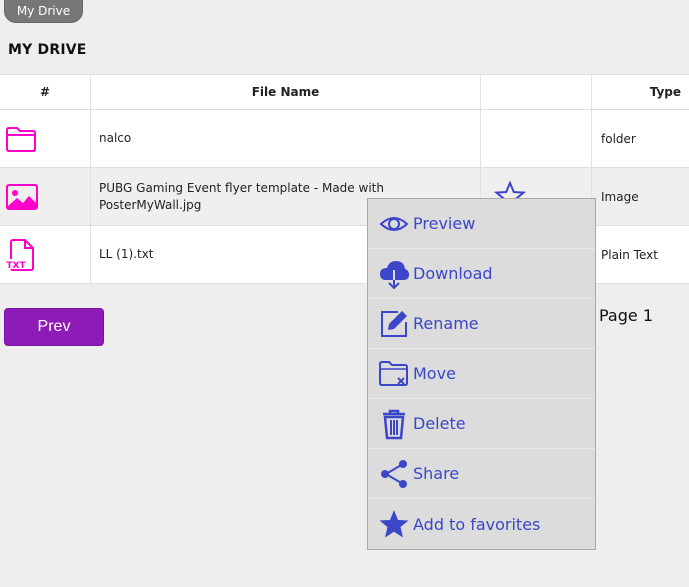 The height and width of the screenshot is (587, 689). What do you see at coordinates (436, 473) in the screenshot?
I see `menu-item-label: Share` at bounding box center [436, 473].